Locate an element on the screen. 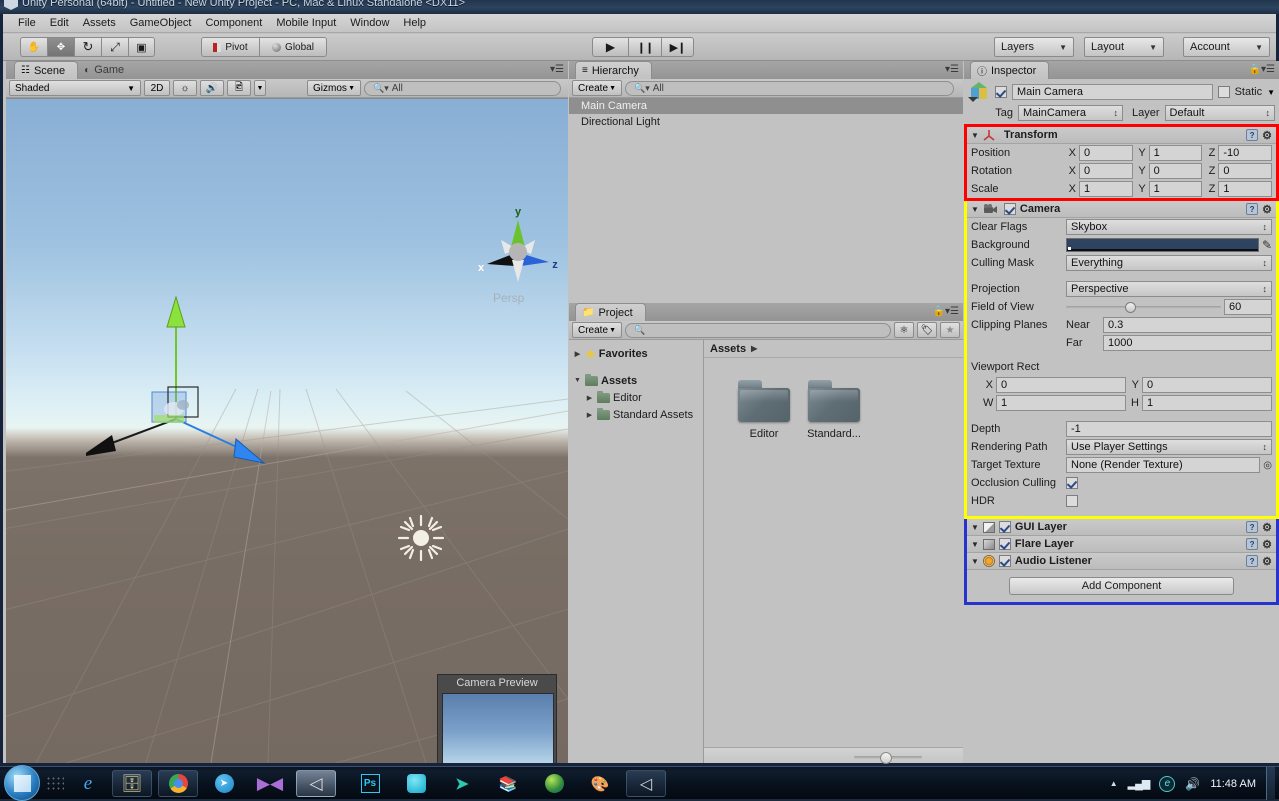 The height and width of the screenshot is (801, 1279). taskbar-paint: 🎨 is located at coordinates (600, 783).